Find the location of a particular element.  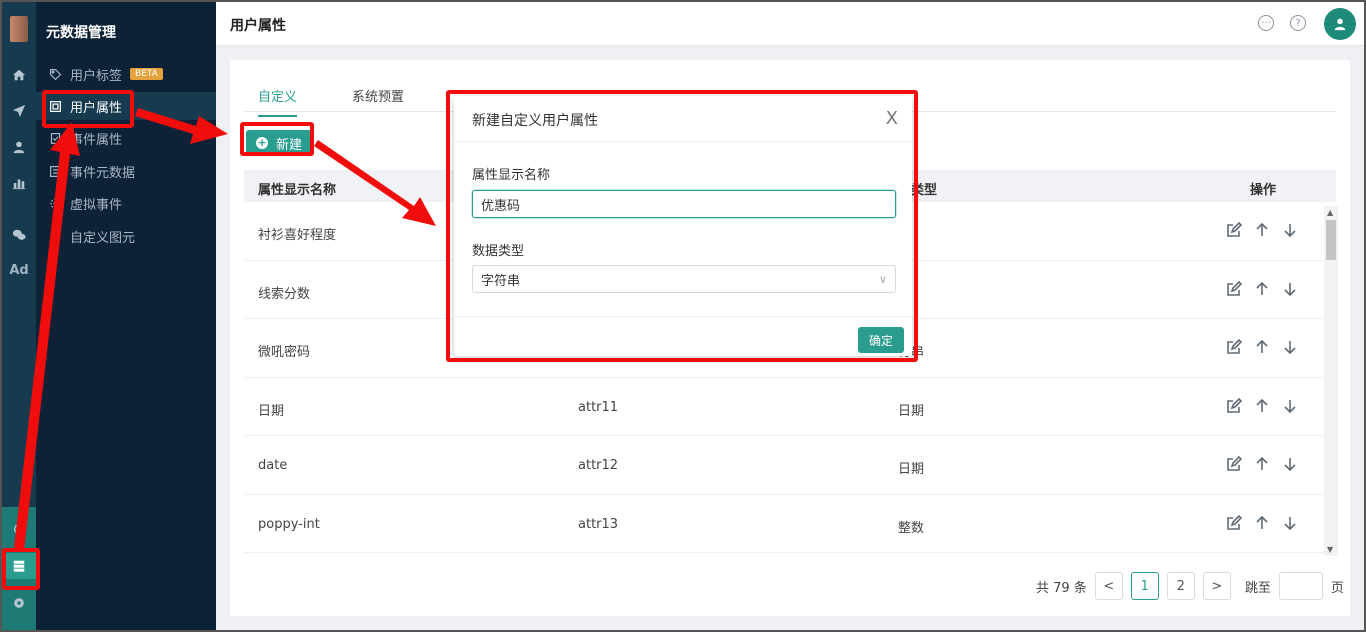

scroll-down-arrow: ▼ is located at coordinates (1330, 549).